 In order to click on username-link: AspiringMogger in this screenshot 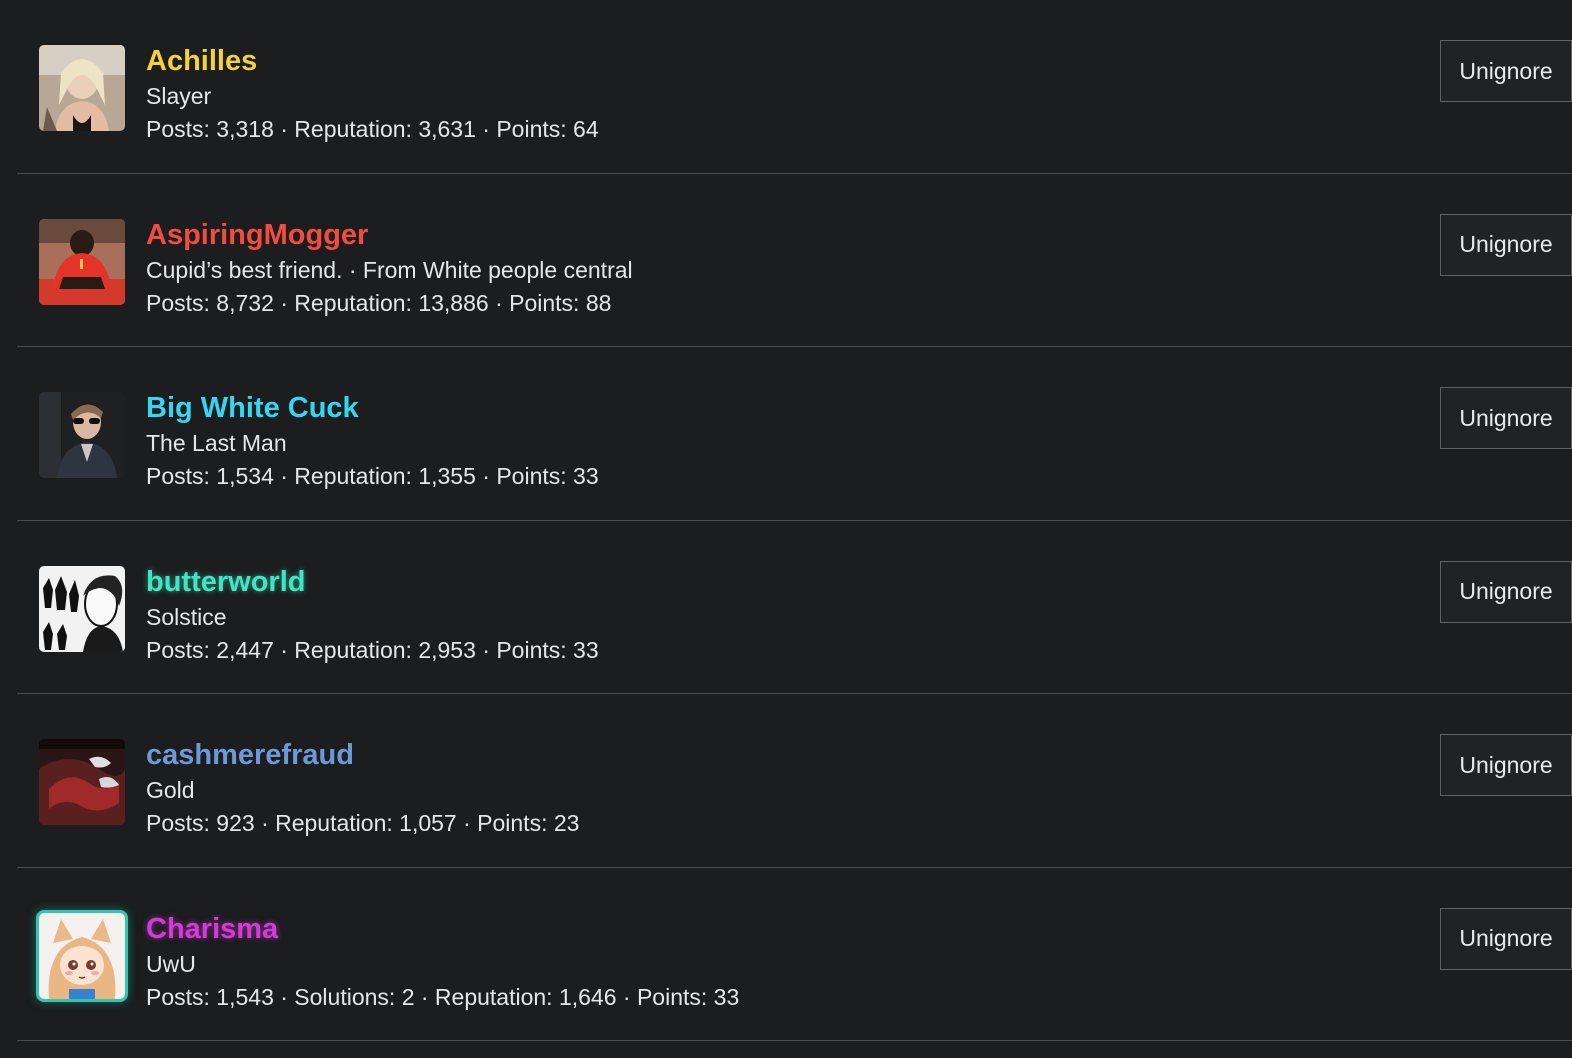, I will do `click(389, 235)`.